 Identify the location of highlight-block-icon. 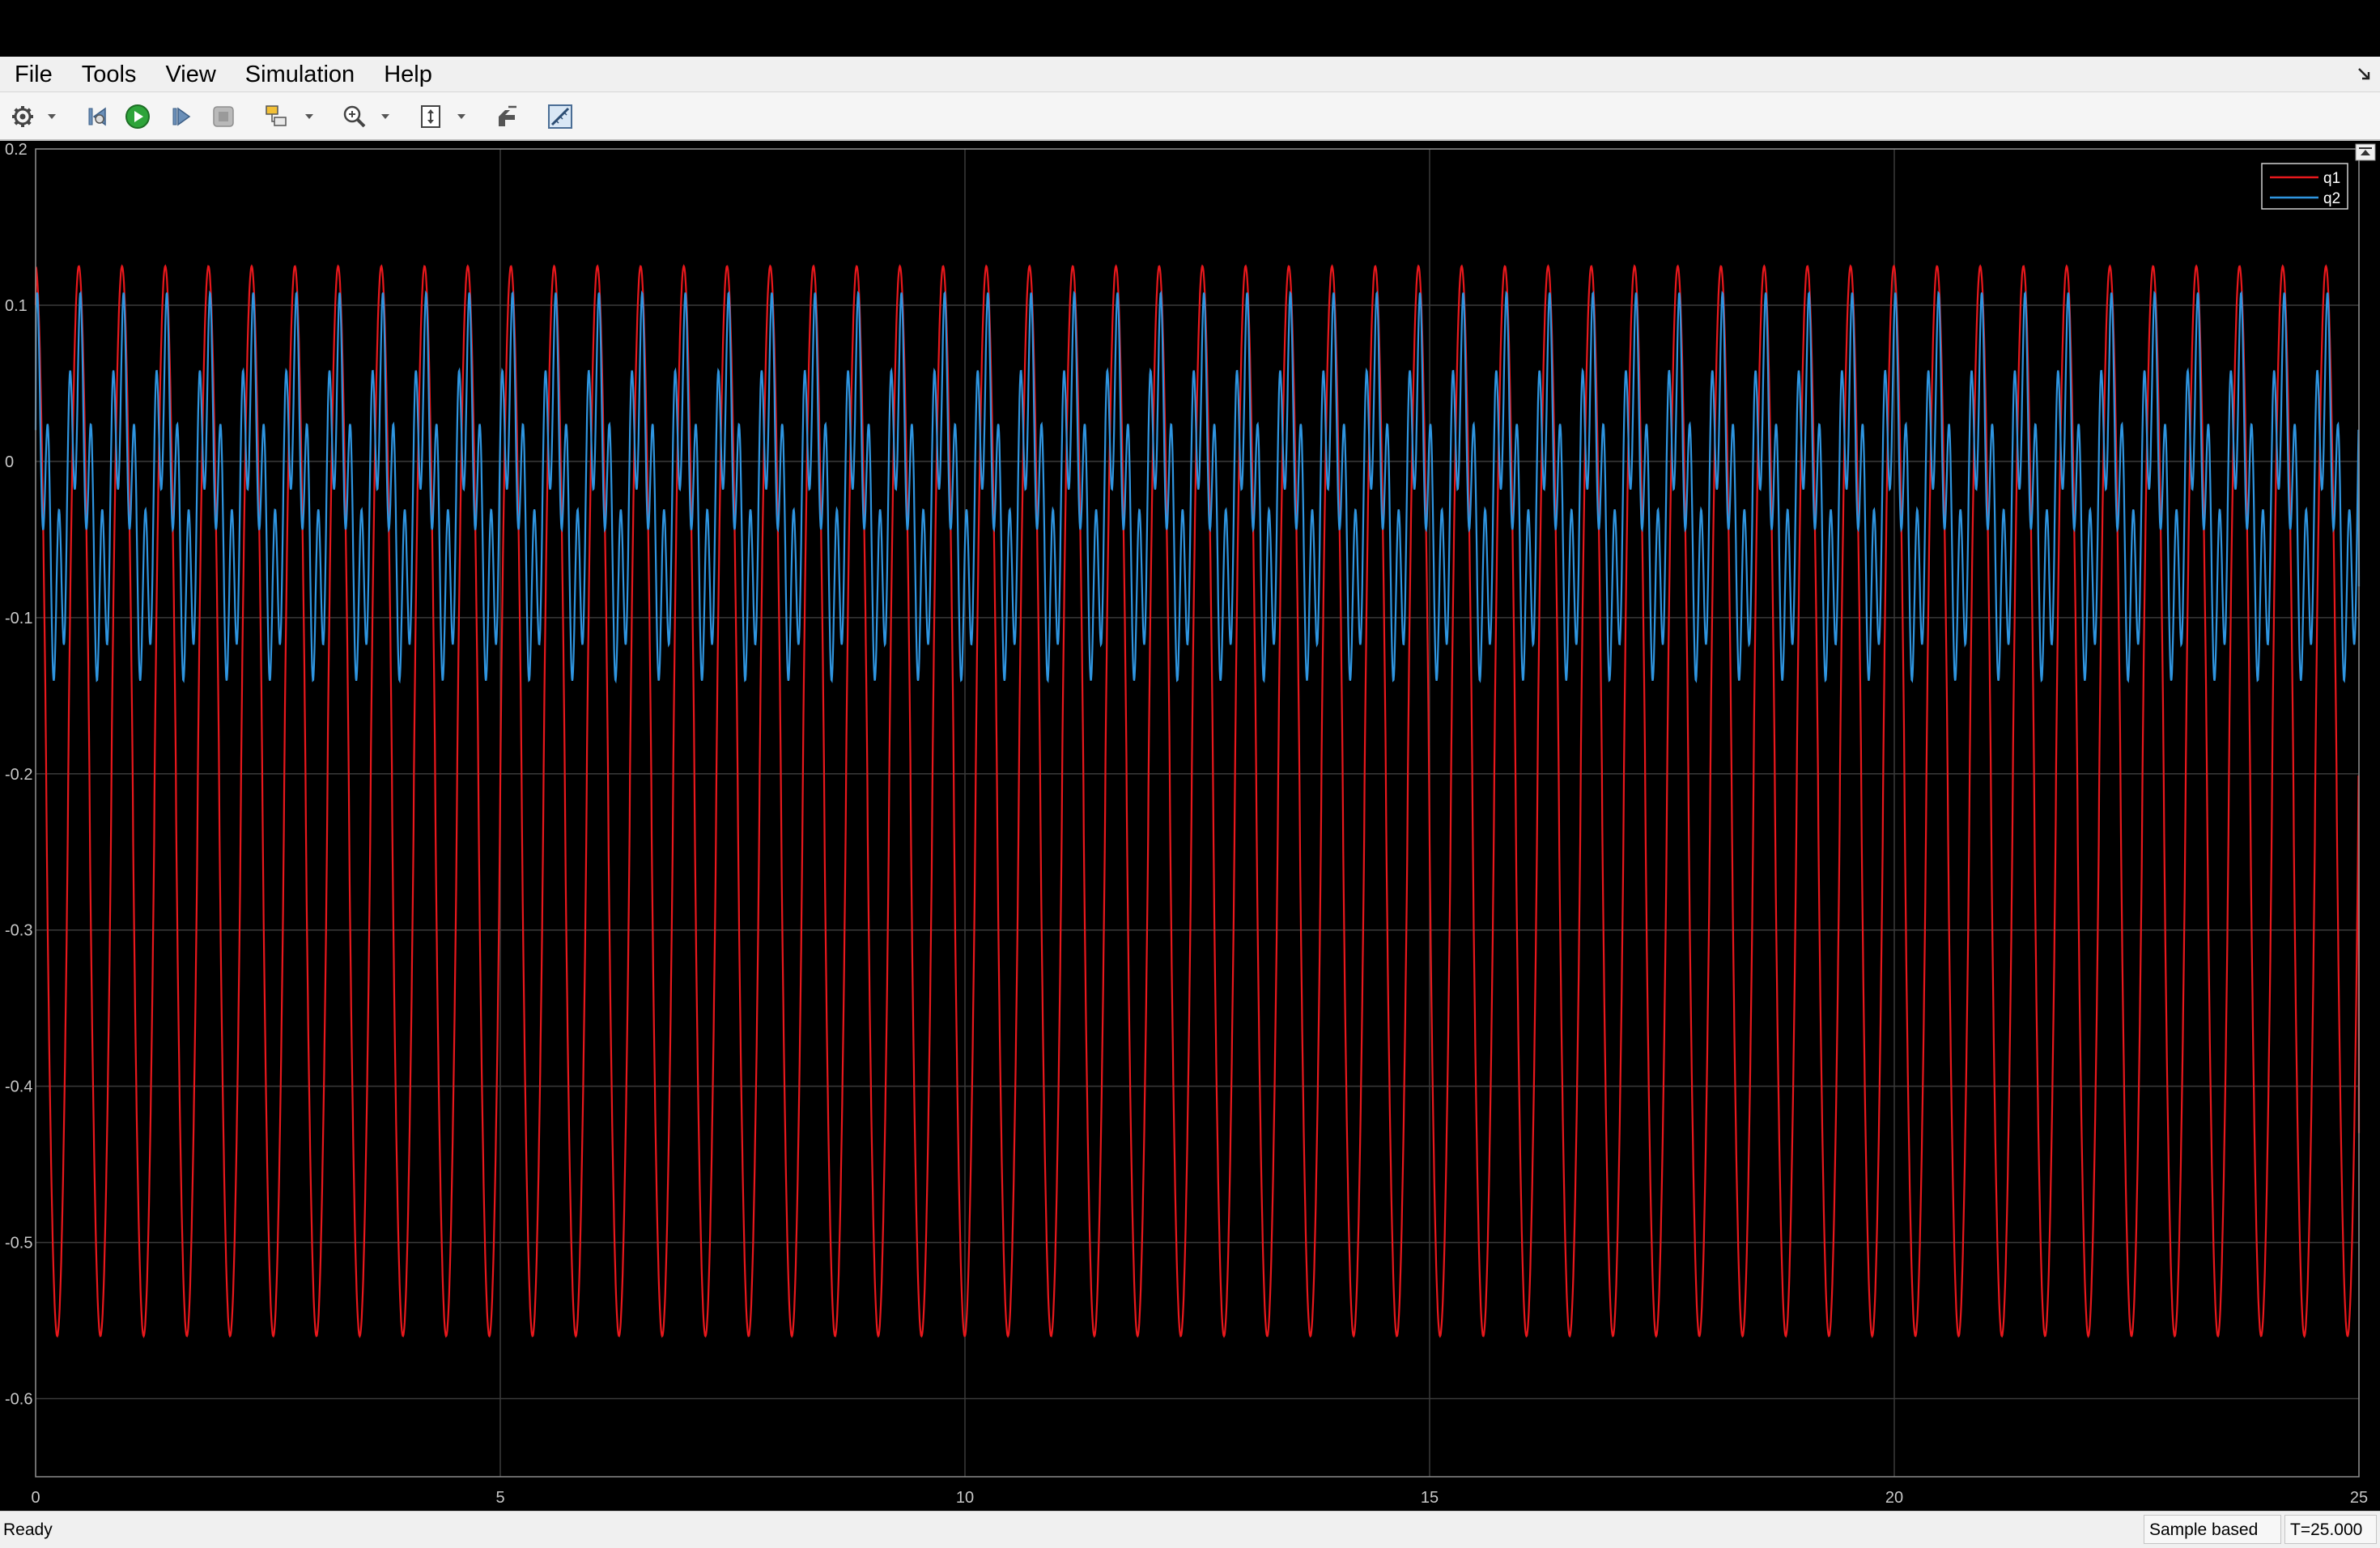
(277, 116).